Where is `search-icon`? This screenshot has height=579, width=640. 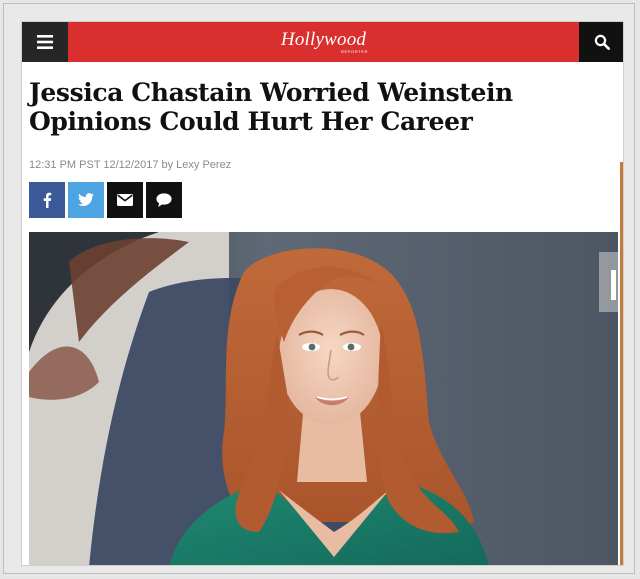 search-icon is located at coordinates (602, 42).